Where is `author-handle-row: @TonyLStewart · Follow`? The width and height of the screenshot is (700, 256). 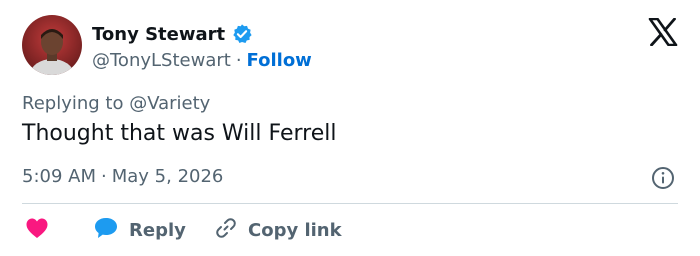
author-handle-row: @TonyLStewart · Follow is located at coordinates (202, 60).